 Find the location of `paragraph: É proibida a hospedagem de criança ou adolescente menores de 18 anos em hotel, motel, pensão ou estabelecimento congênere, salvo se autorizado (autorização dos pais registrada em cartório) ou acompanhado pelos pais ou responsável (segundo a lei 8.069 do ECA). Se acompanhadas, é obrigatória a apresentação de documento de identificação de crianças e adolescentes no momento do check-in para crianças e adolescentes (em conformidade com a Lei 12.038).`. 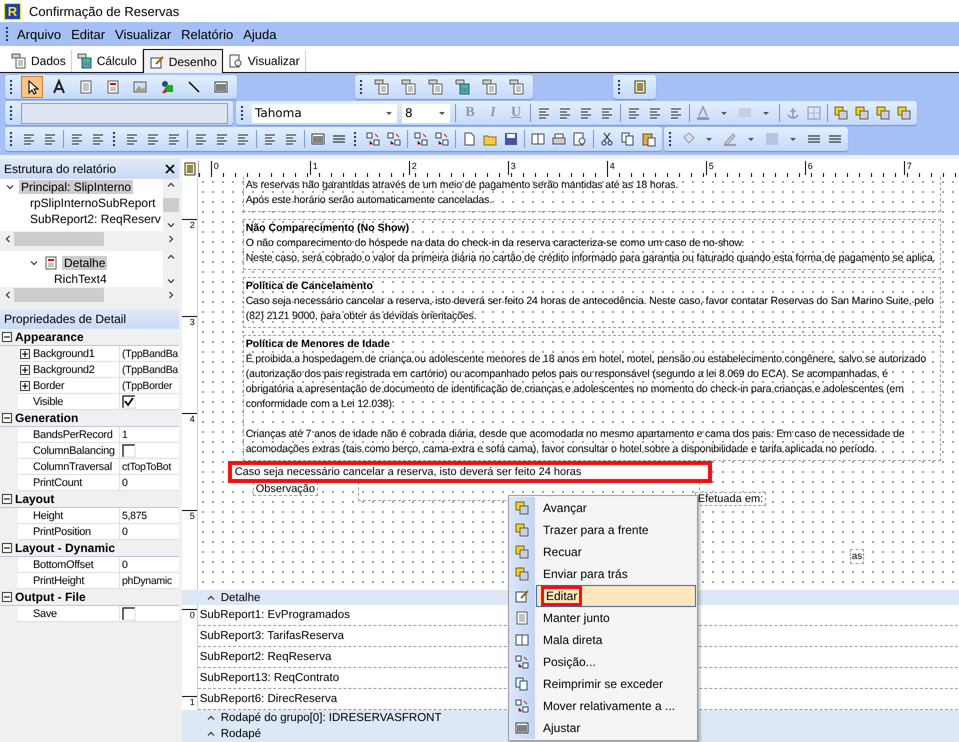

paragraph: É proibida a hospedagem de criança ou adolescente menores de 18 anos em hotel, motel, pensão ou estabelecimento congênere, salvo se autorizado (autorização dos pais registrada em cartório) ou acompanhado pelos pais ou responsável (segundo a lei 8.069 do ECA). Se acompanhadas, é obrigatória a apresentação de documento de identificação de crianças e adolescentes no momento do check-in para crianças e adolescentes (em conformidade com a Lei 12.038). is located at coordinates (587, 382).